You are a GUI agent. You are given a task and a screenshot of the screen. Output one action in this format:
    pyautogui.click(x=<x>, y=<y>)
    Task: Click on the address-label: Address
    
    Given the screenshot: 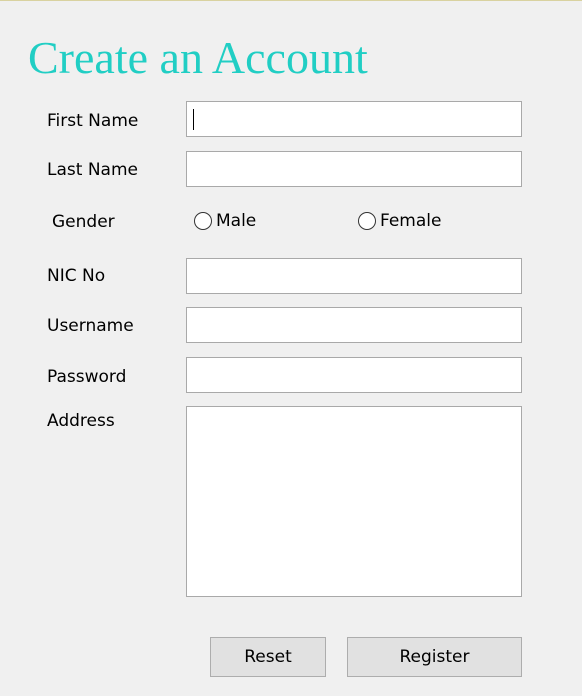 What is the action you would take?
    pyautogui.click(x=81, y=421)
    